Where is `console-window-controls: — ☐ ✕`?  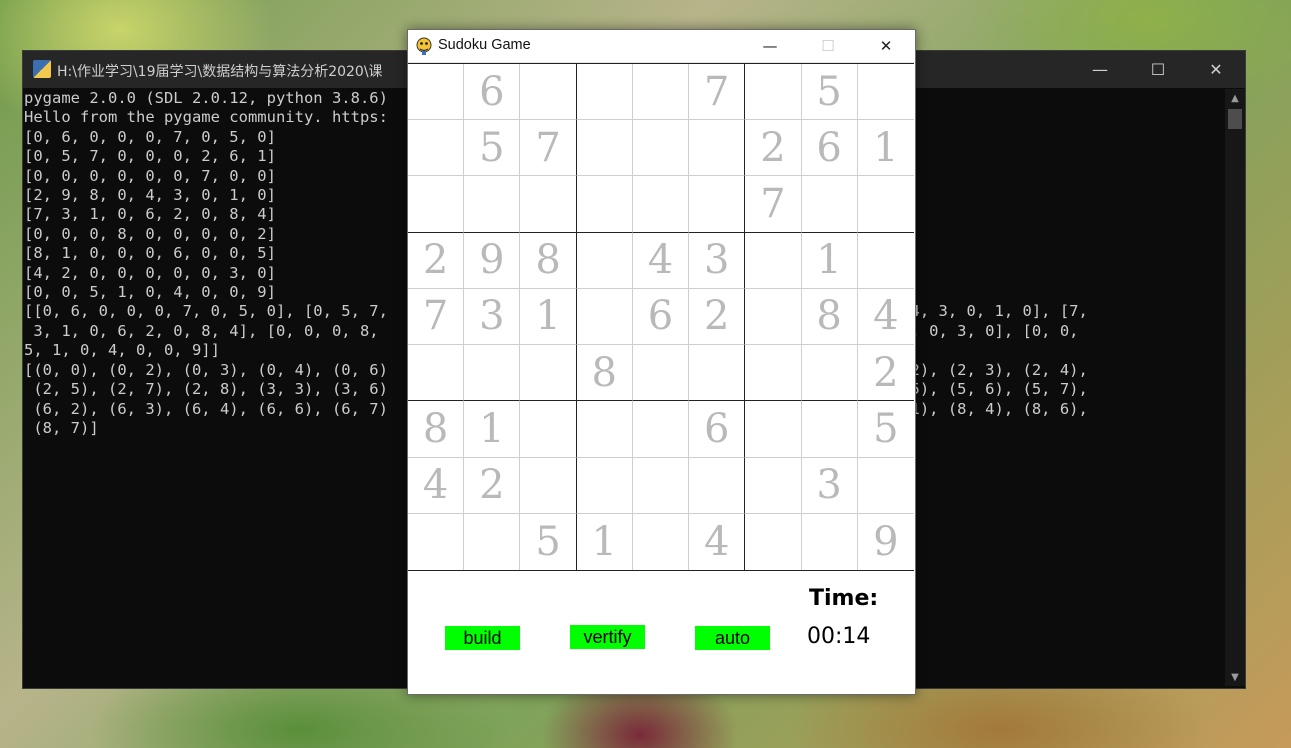 console-window-controls: — ☐ ✕ is located at coordinates (1158, 69).